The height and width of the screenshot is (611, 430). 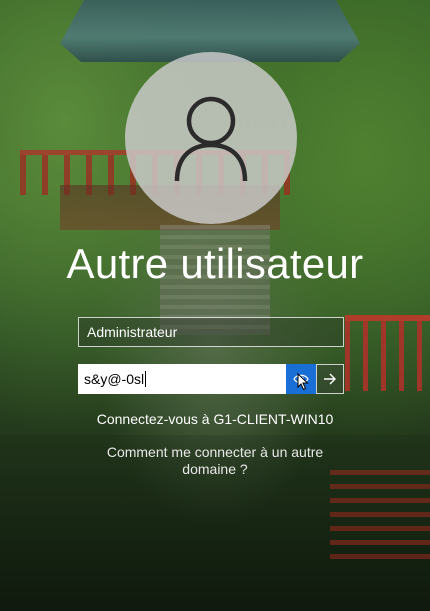 I want to click on bridge-reflection, so click(x=380, y=515).